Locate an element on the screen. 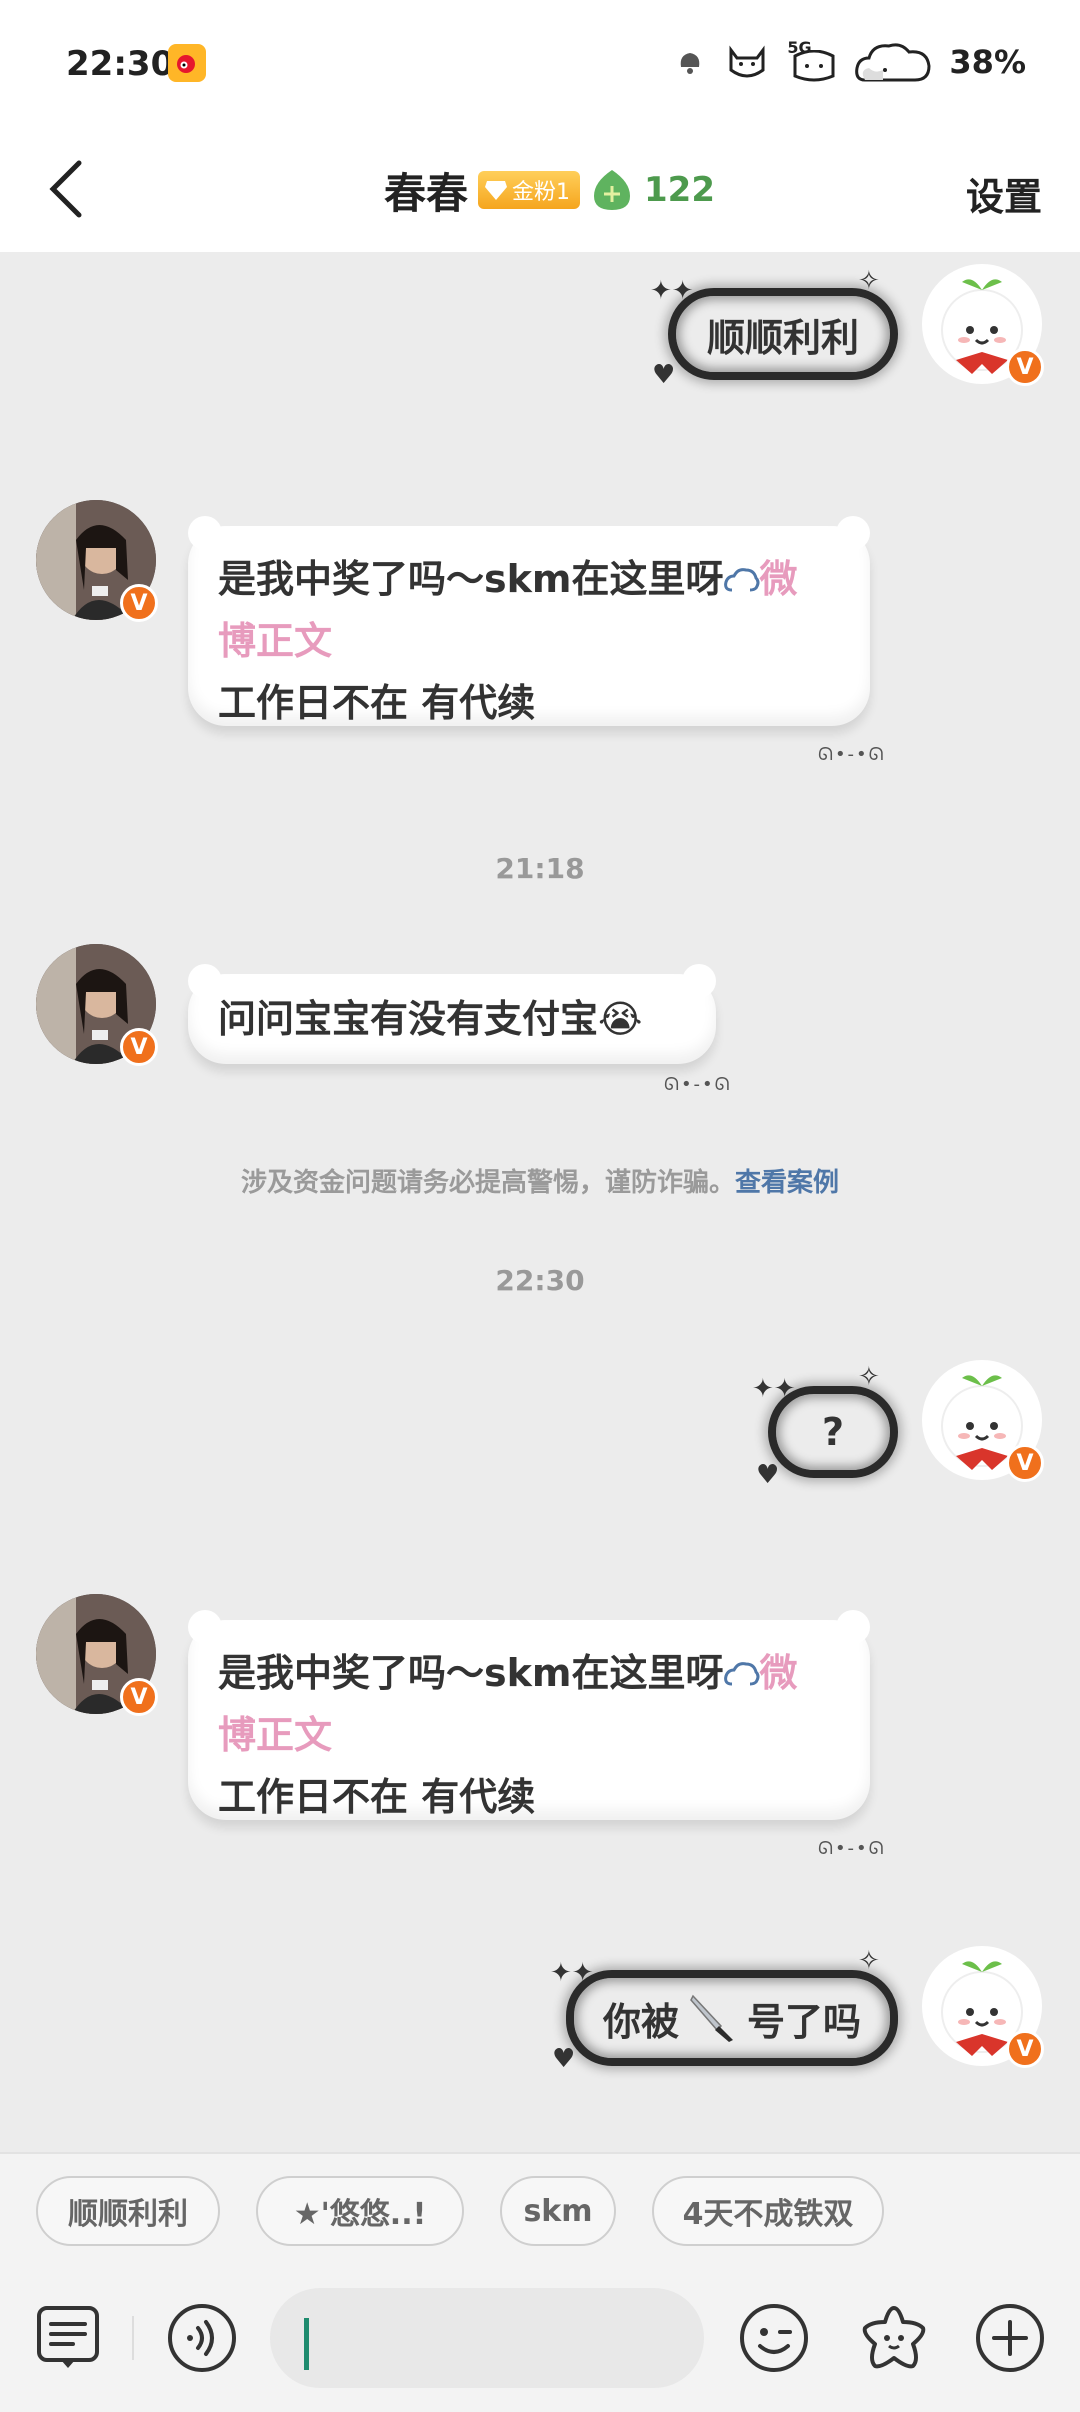 The image size is (1080, 2412). message-bubble-mine: 你被 号了吗 is located at coordinates (732, 2018).